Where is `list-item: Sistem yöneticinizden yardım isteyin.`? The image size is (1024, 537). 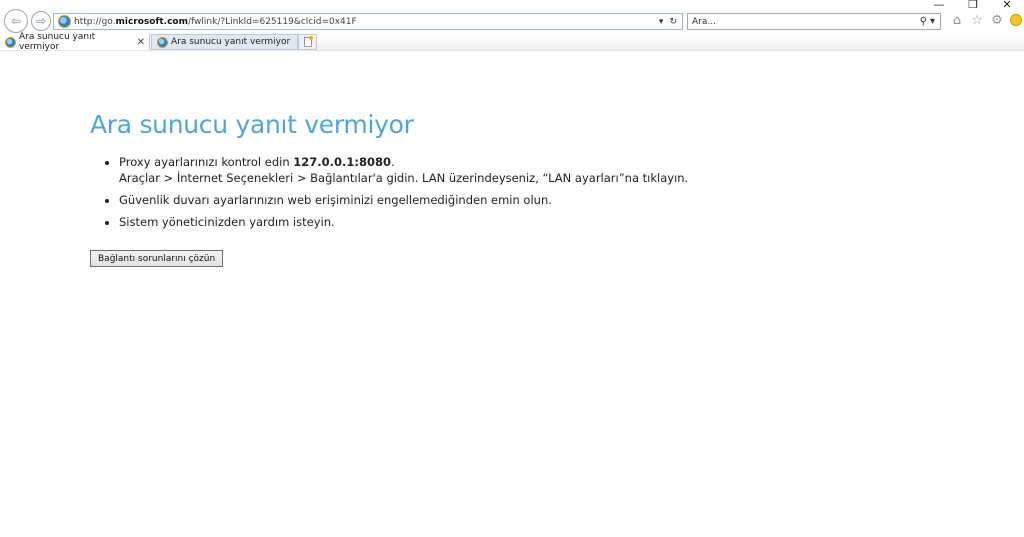
list-item: Sistem yöneticinizden yardım isteyin. is located at coordinates (554, 222).